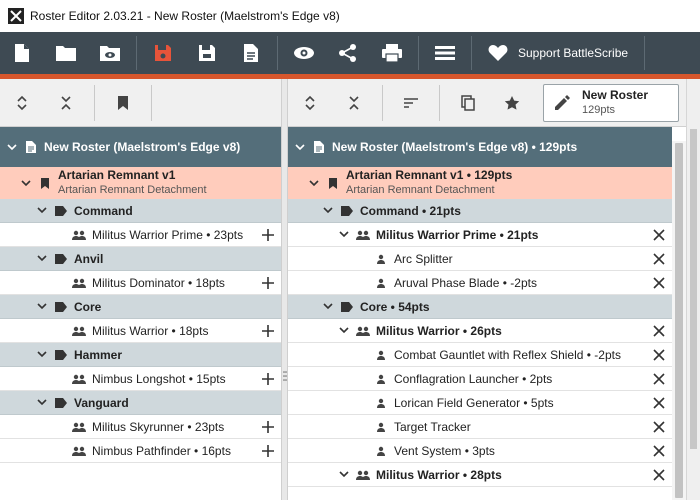 The image size is (700, 500). I want to click on unit-entry-row: Militus Warrior Prime • 23pts, so click(140, 235).